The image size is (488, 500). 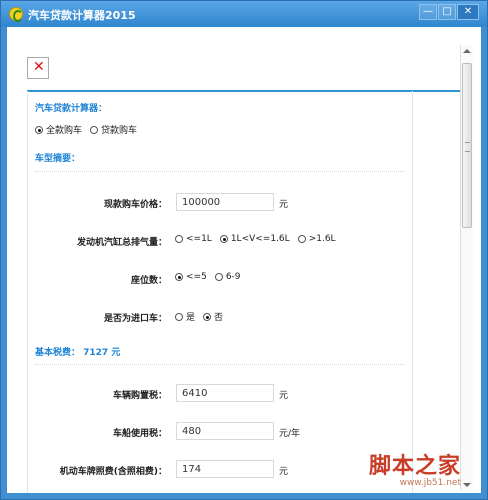 I want to click on radio-loan-payment-indicator, so click(x=94, y=129).